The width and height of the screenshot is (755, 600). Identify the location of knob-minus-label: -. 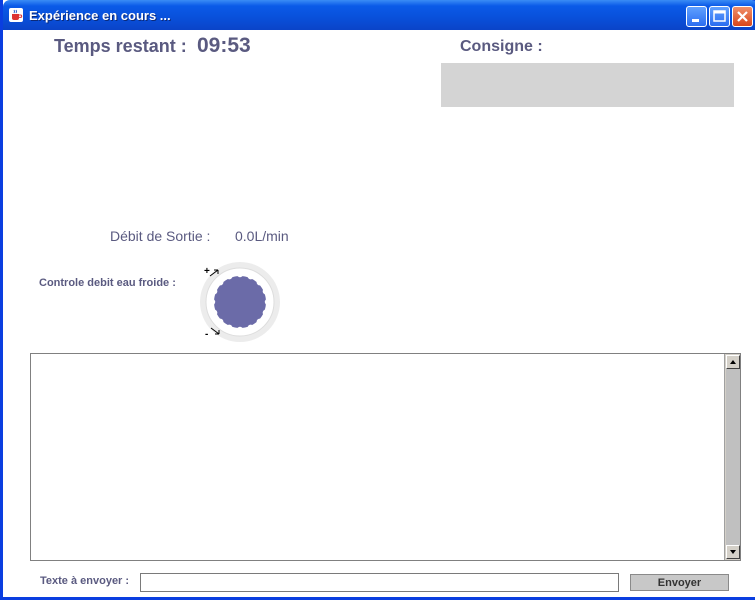
(206, 334).